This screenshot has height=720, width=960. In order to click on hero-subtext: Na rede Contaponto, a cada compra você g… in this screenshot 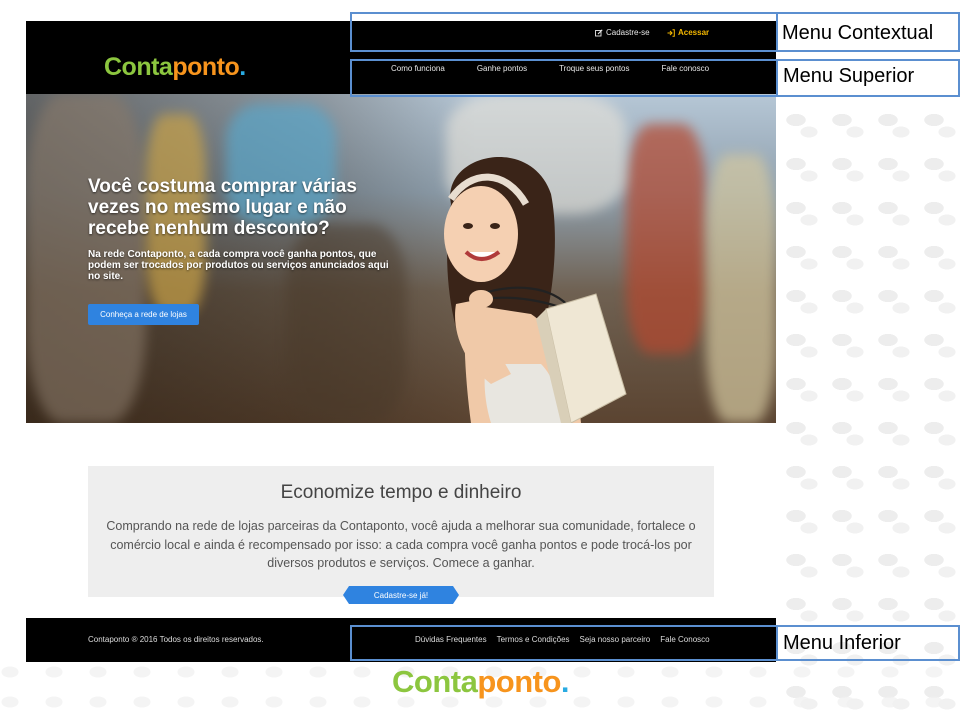, I will do `click(238, 265)`.